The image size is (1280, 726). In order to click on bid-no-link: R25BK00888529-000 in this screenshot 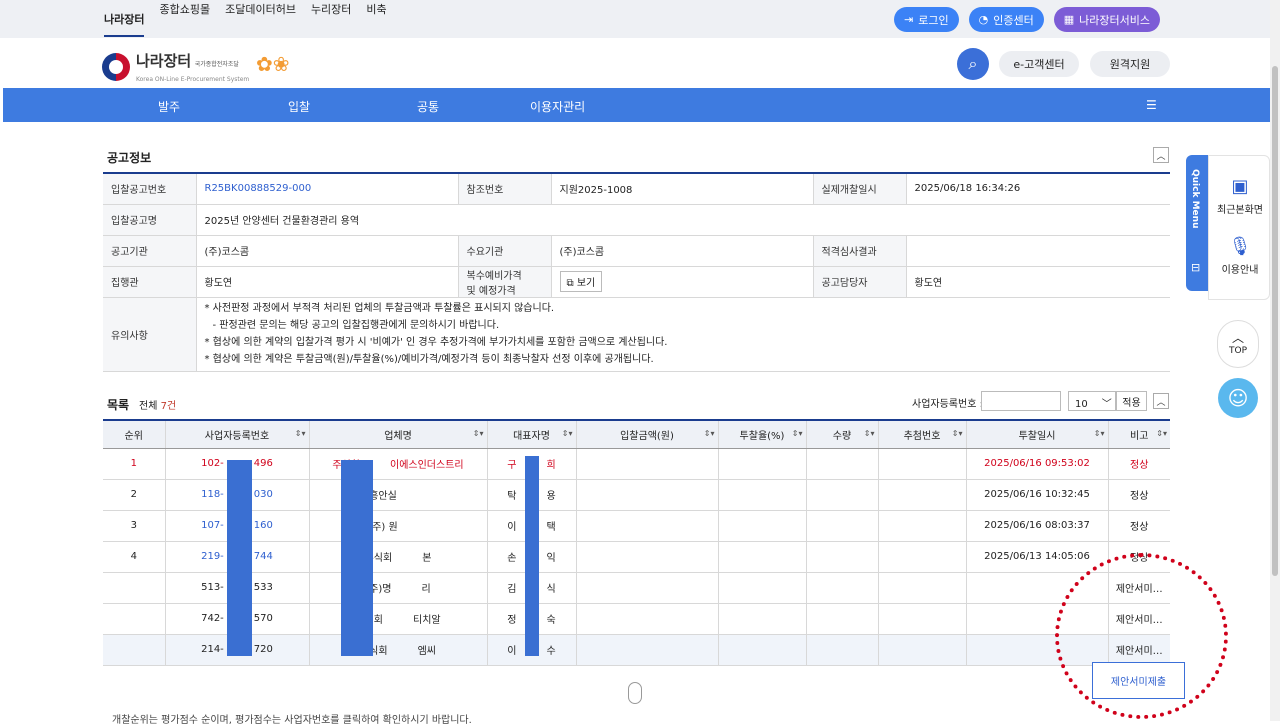, I will do `click(327, 189)`.